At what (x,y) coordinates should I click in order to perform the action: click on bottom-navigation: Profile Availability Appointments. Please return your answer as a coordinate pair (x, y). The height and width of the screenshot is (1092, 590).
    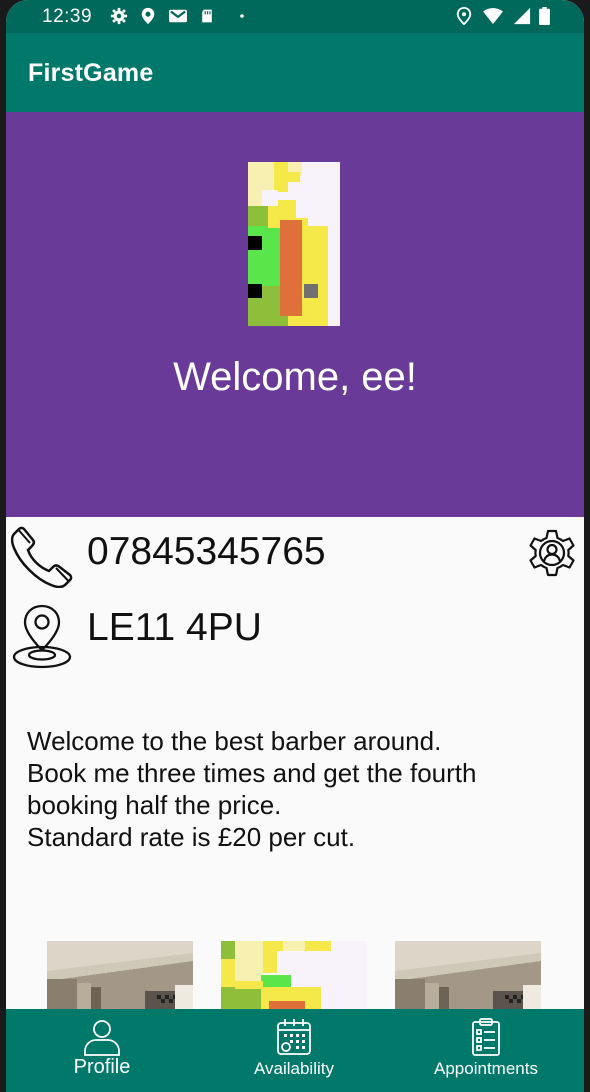
    Looking at the image, I should click on (295, 1050).